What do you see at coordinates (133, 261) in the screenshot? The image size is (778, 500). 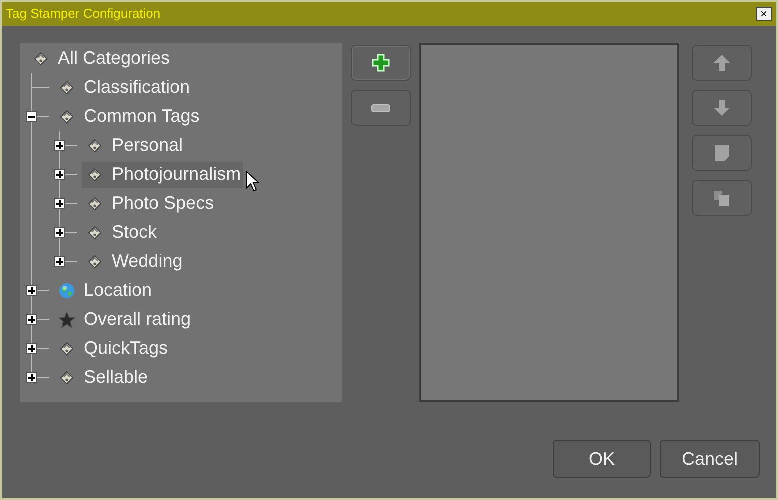 I see `tree-item: Wedding` at bounding box center [133, 261].